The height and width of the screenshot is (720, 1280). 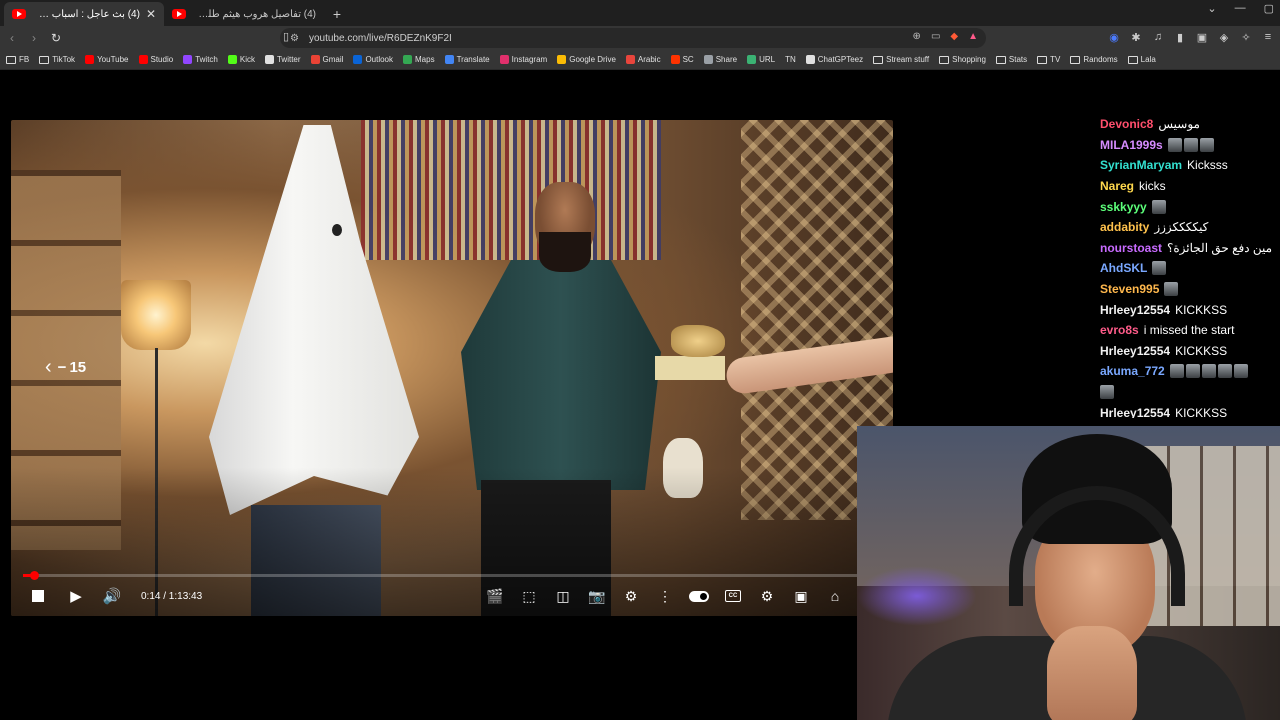 I want to click on bookmark-label: Lala, so click(x=1148, y=59).